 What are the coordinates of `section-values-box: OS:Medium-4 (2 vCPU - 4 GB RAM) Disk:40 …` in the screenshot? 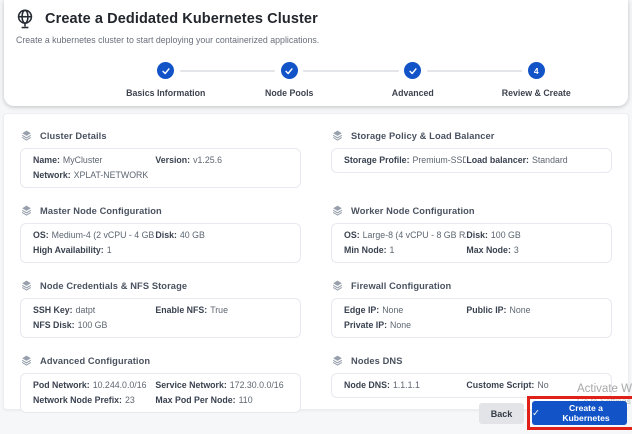 It's located at (160, 243).